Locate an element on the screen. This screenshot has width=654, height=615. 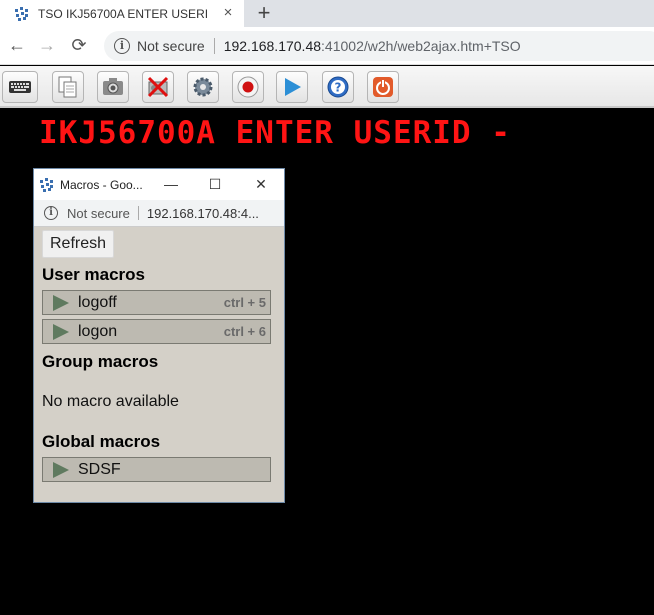
url-host: 192.168.170.48 is located at coordinates (272, 46).